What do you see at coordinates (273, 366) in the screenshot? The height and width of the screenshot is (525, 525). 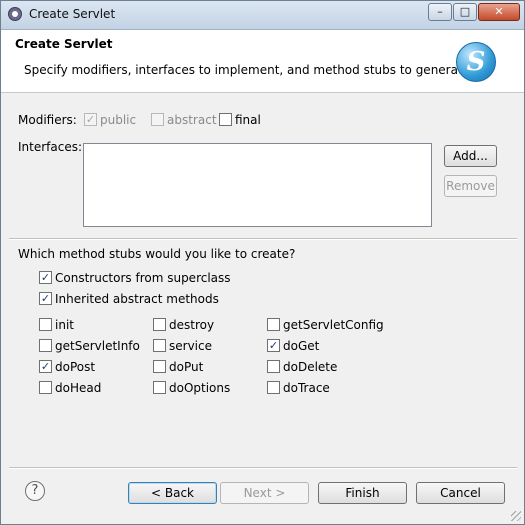 I see `dodelete-checkbox` at bounding box center [273, 366].